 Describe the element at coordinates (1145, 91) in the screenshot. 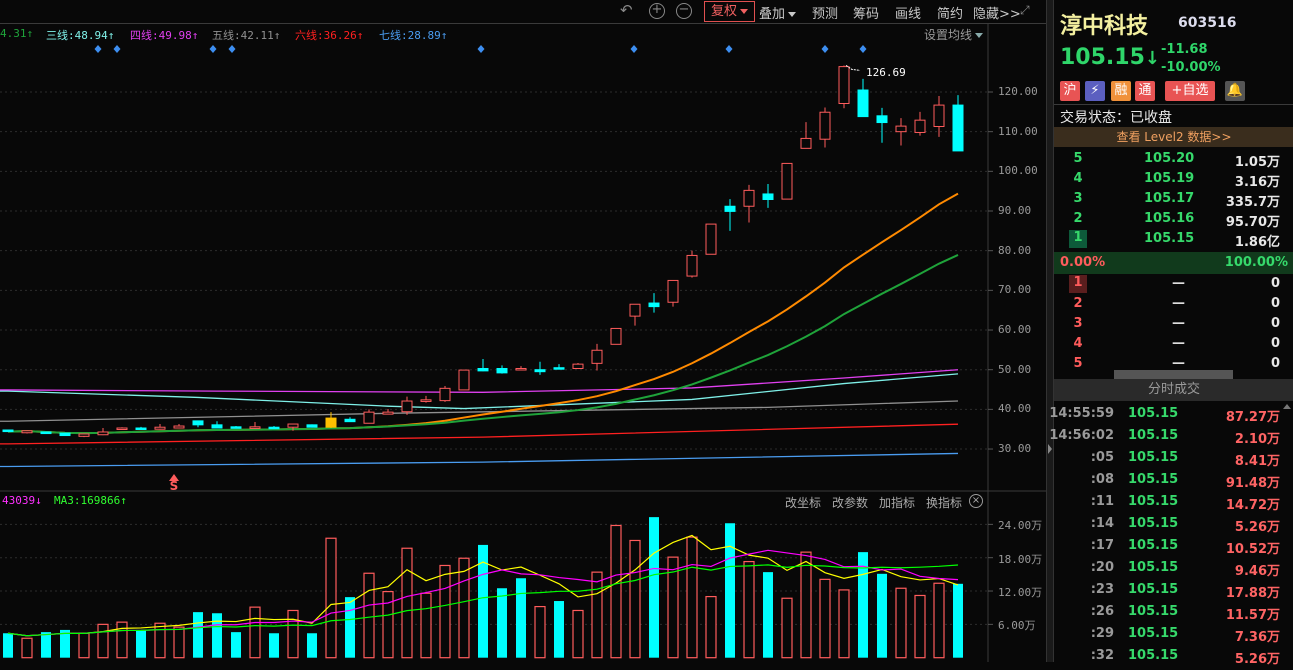

I see `connect-badge: 通` at that location.